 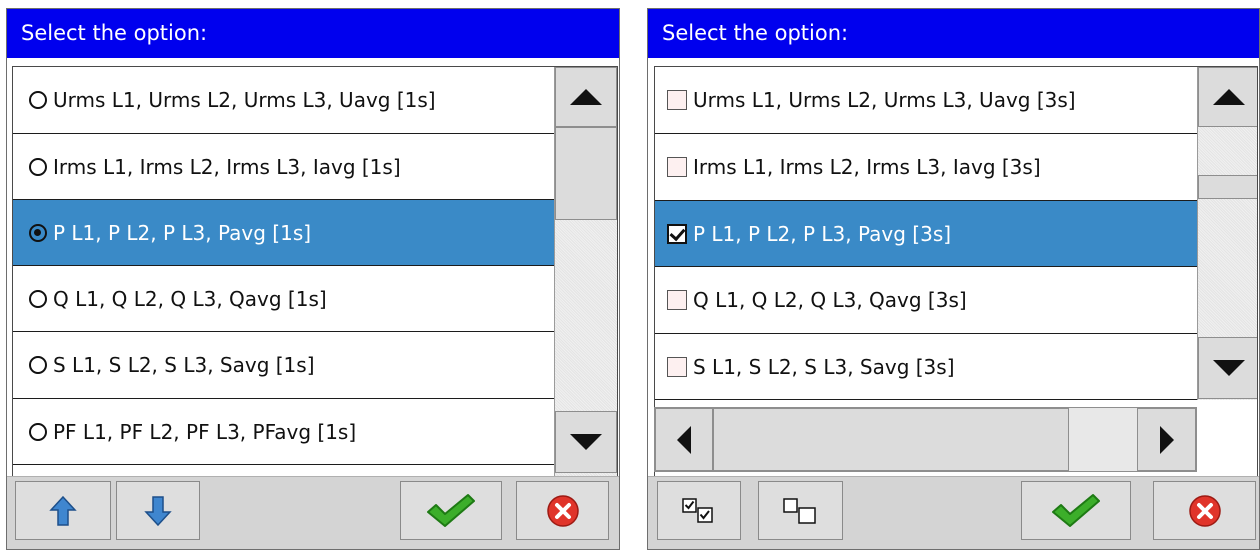 I want to click on option-label: Urms L1, Urms L2, Urms L3, Uavg [3s], so click(x=884, y=100).